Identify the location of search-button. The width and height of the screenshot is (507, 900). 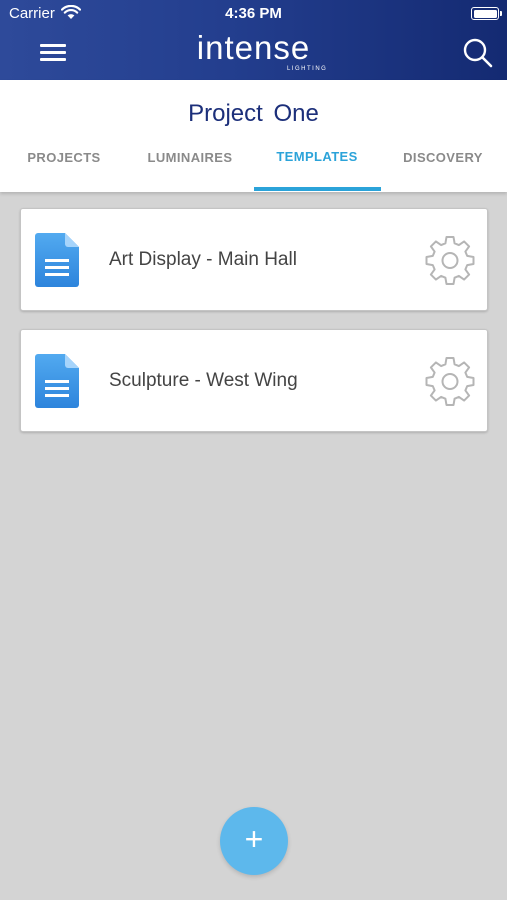
(478, 53).